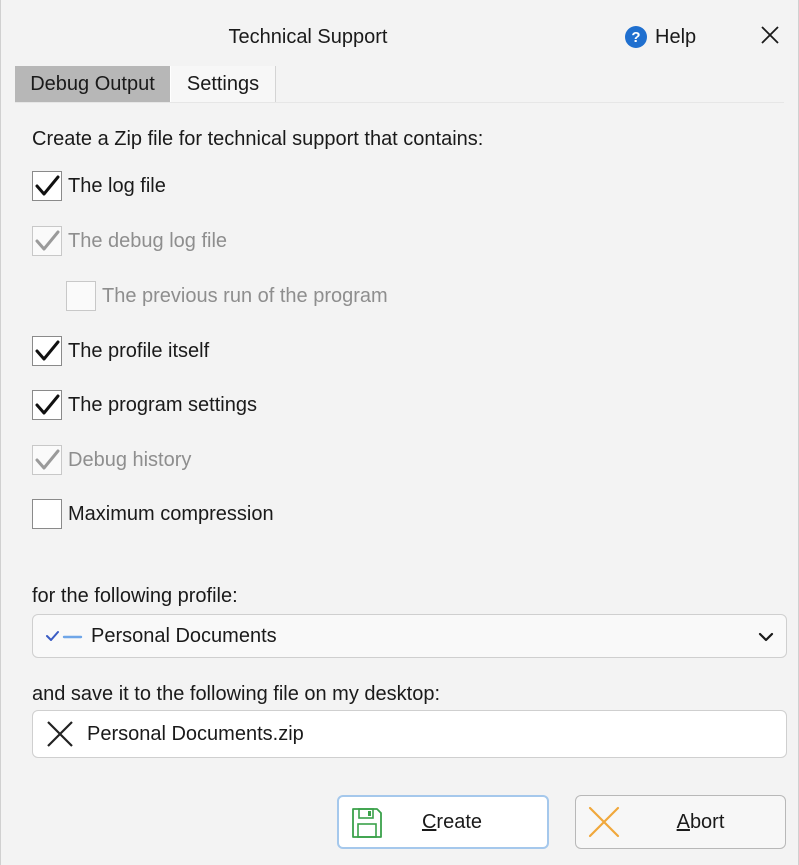 This screenshot has width=799, height=865. Describe the element at coordinates (64, 636) in the screenshot. I see `profile-sync-icon` at that location.